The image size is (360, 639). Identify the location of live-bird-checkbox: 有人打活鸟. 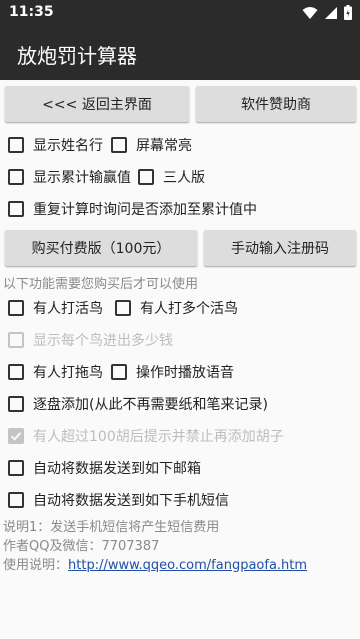
(55, 308).